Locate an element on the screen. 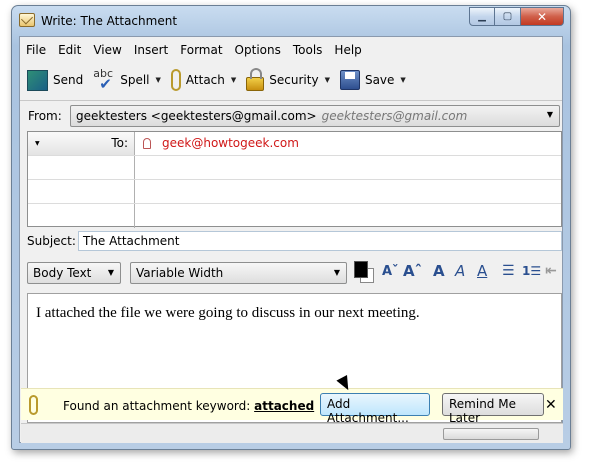 The image size is (589, 466). chevron-down-icon: ▼ is located at coordinates (37, 143).